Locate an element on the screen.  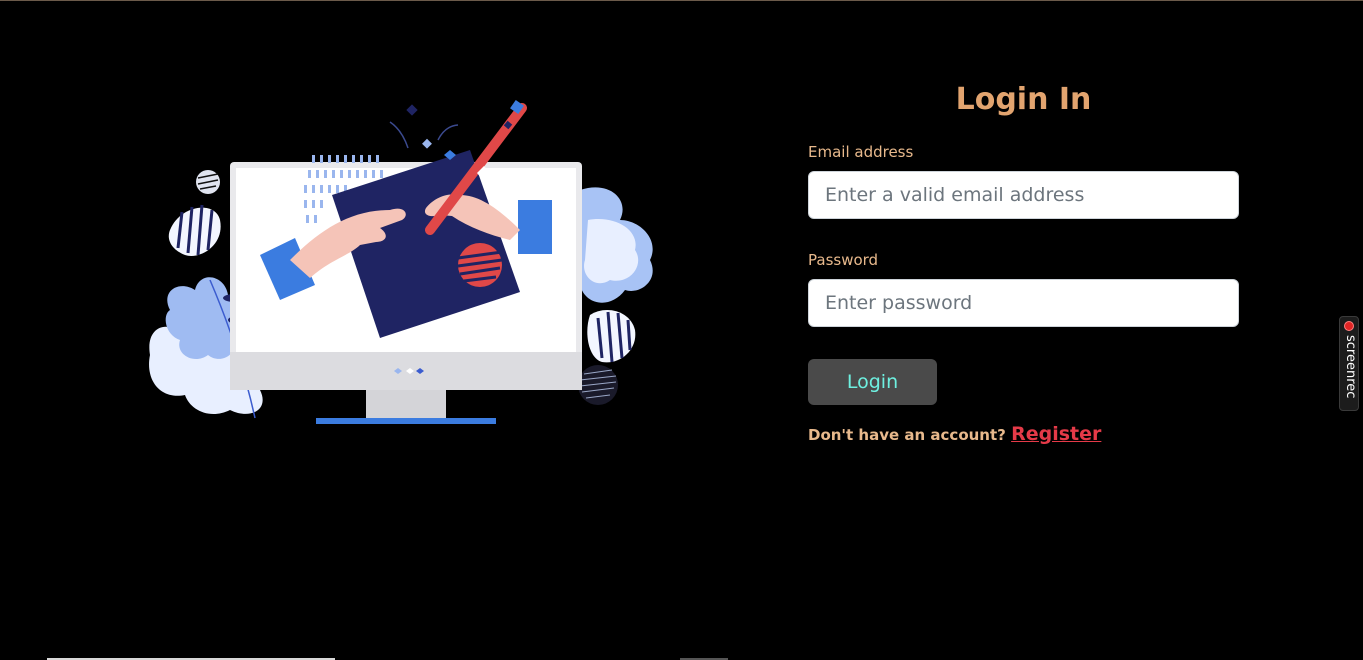
register-prompt-line: Don't have an account? Register is located at coordinates (1023, 434).